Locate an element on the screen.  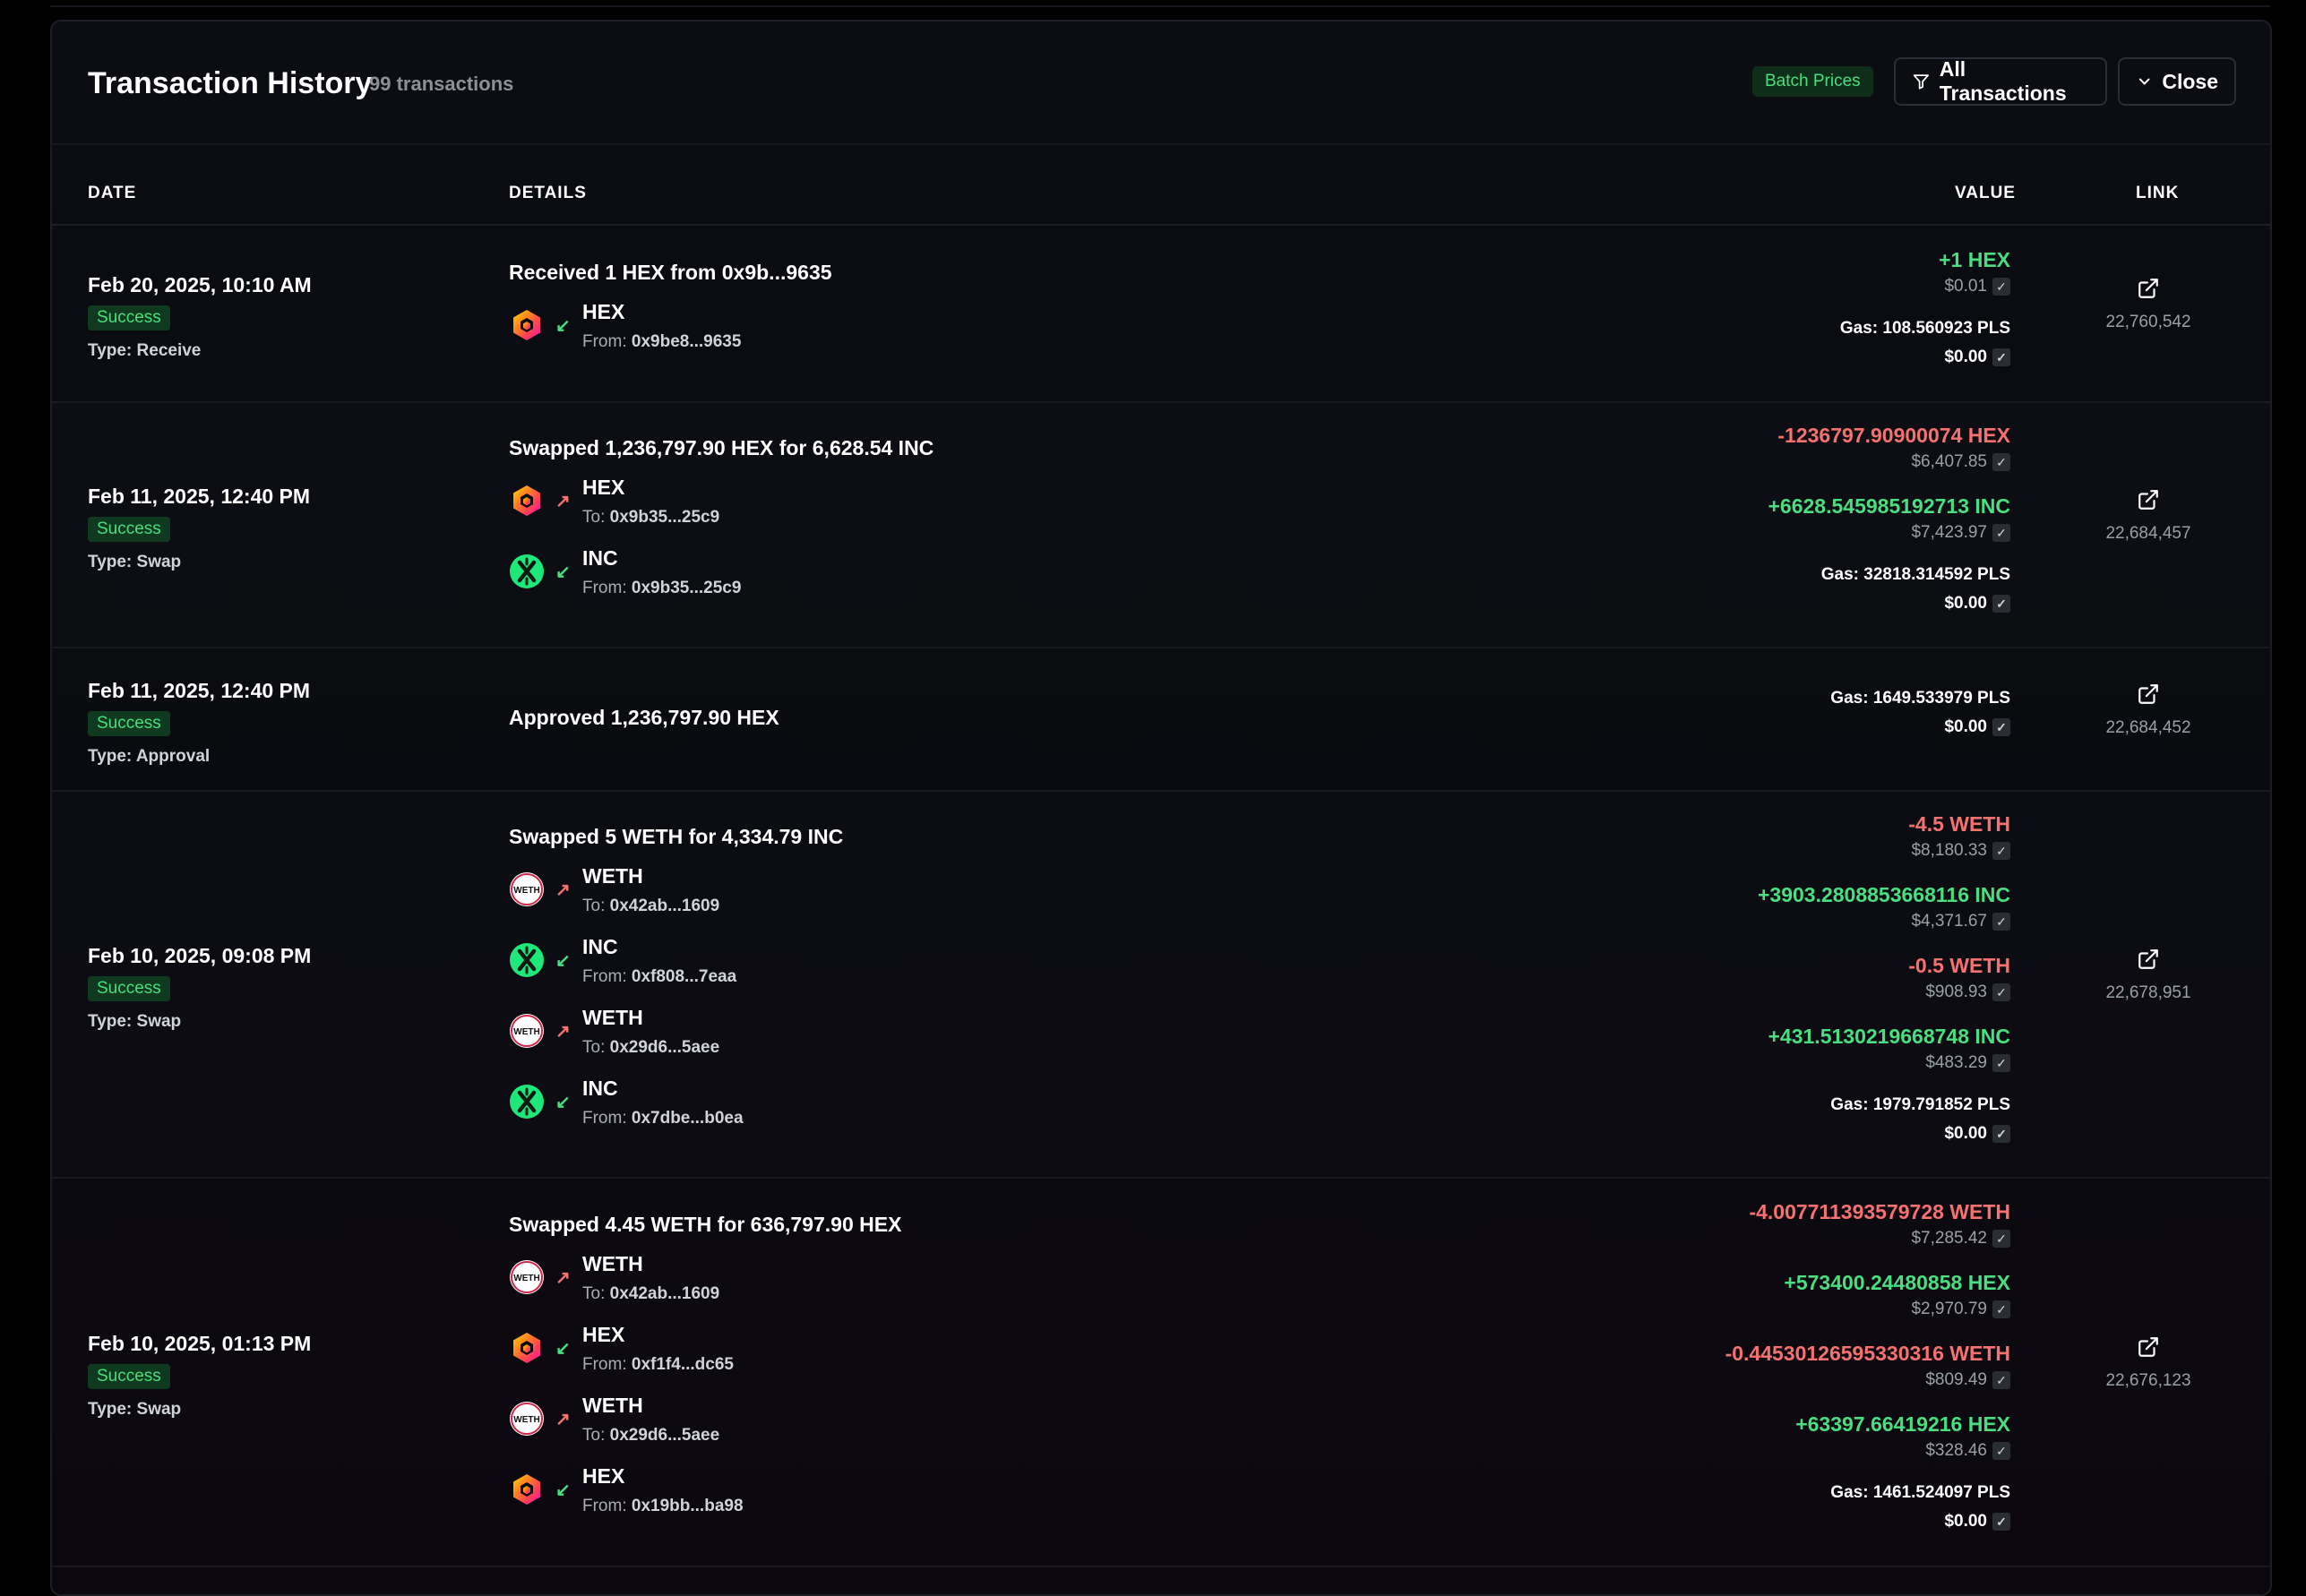
explorer-link: 22,684,452 is located at coordinates (2149, 714).